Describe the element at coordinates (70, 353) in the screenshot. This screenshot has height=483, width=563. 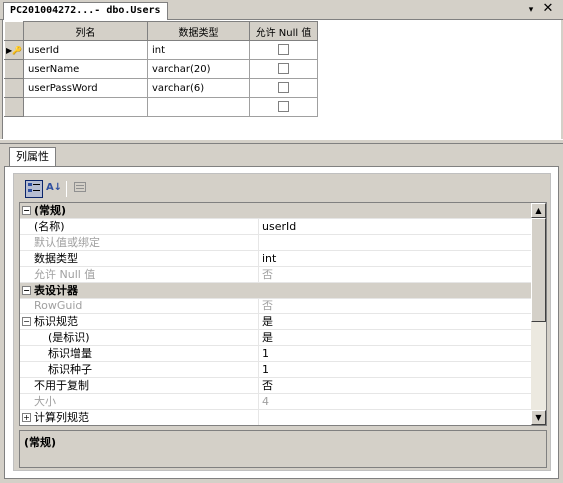
I see `property-name: 标识增量` at that location.